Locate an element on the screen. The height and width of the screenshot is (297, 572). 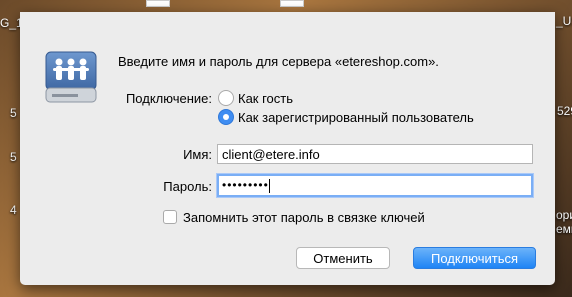
remember-checkbox is located at coordinates (170, 217).